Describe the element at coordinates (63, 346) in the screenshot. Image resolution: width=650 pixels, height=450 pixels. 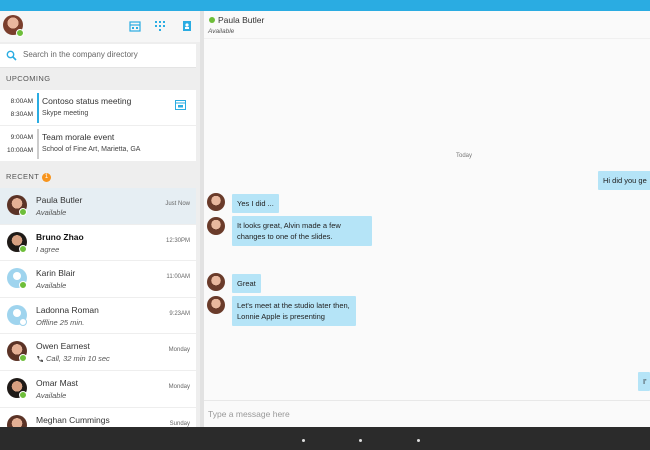
I see `contact-name: Owen Earnest` at that location.